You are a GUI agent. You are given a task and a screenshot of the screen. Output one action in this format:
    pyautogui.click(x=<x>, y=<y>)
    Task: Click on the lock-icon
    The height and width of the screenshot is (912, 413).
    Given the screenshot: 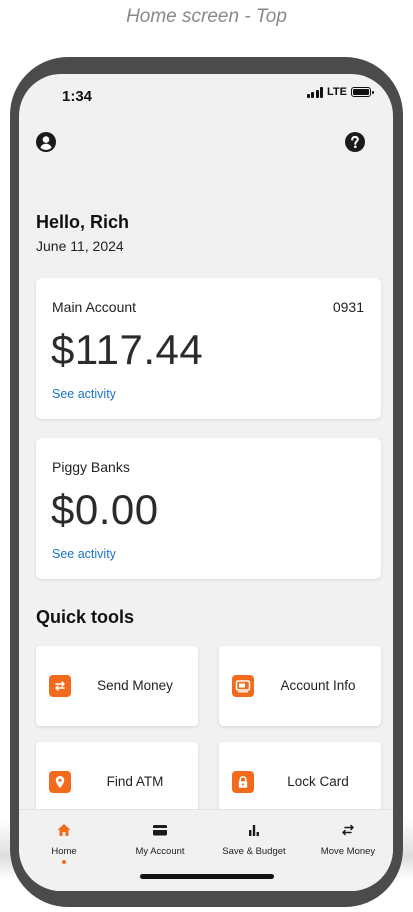 What is the action you would take?
    pyautogui.click(x=243, y=782)
    